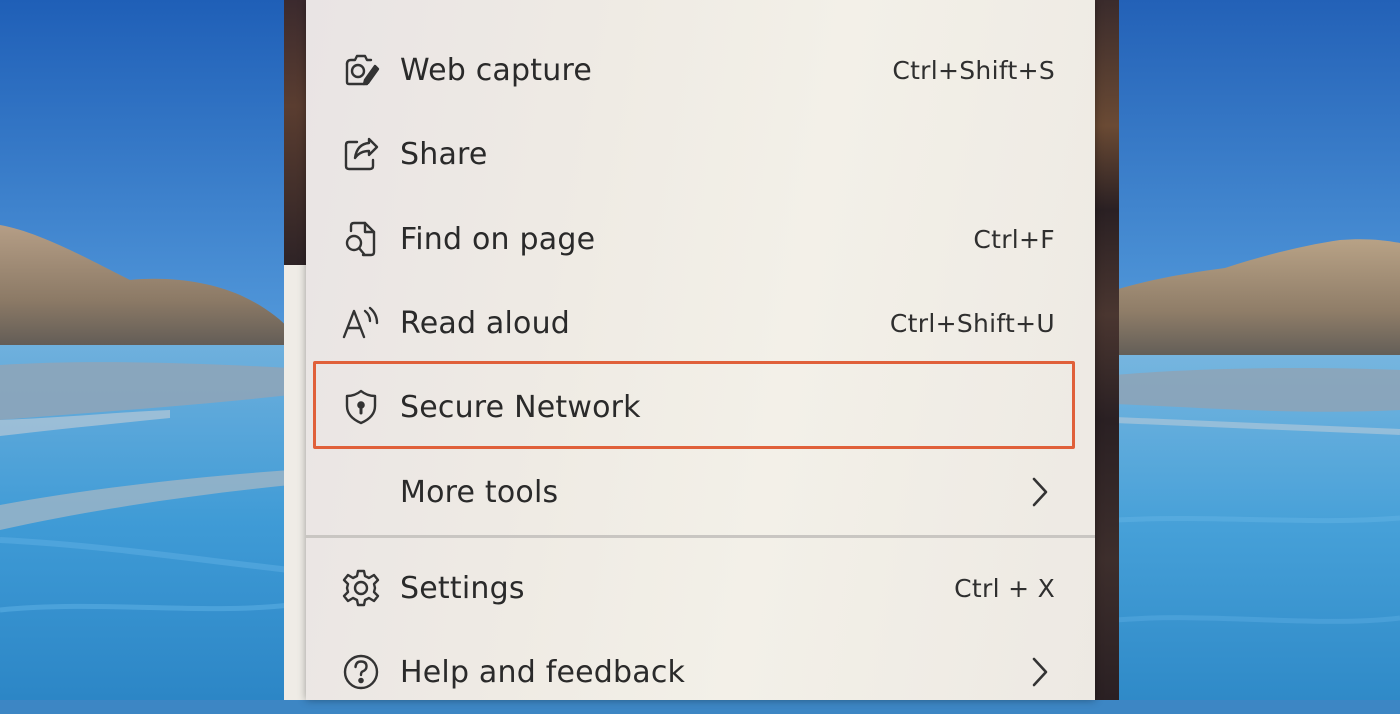 The width and height of the screenshot is (1400, 714). Describe the element at coordinates (700, 672) in the screenshot. I see `menu-item-help-and-feedback: Help and feedback` at that location.